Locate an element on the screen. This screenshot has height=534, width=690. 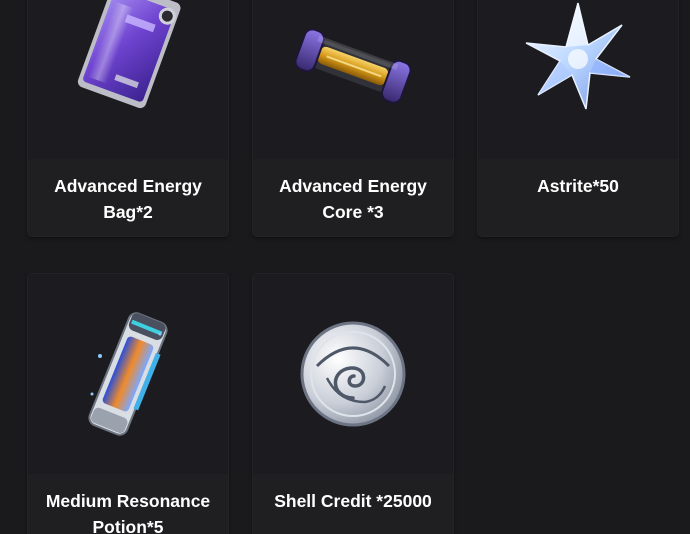
reward-item-name: Advanced Energy Core *3 is located at coordinates (353, 197).